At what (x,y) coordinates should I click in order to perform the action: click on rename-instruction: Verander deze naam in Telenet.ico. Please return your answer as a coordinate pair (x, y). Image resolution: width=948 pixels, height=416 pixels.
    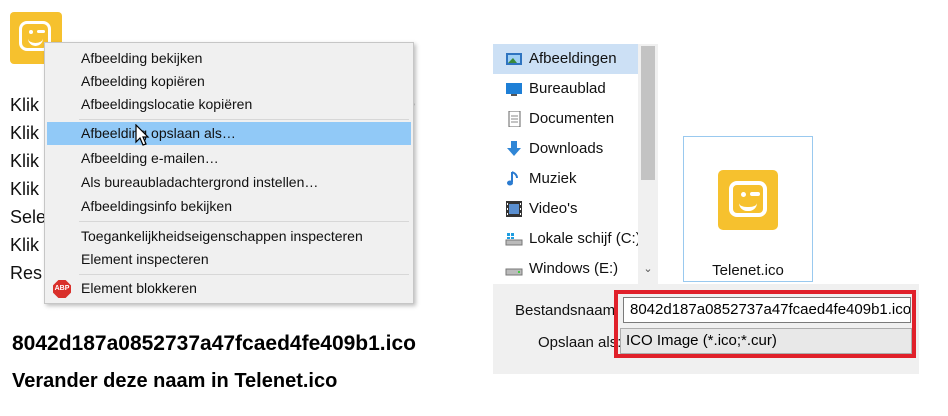
    Looking at the image, I should click on (175, 381).